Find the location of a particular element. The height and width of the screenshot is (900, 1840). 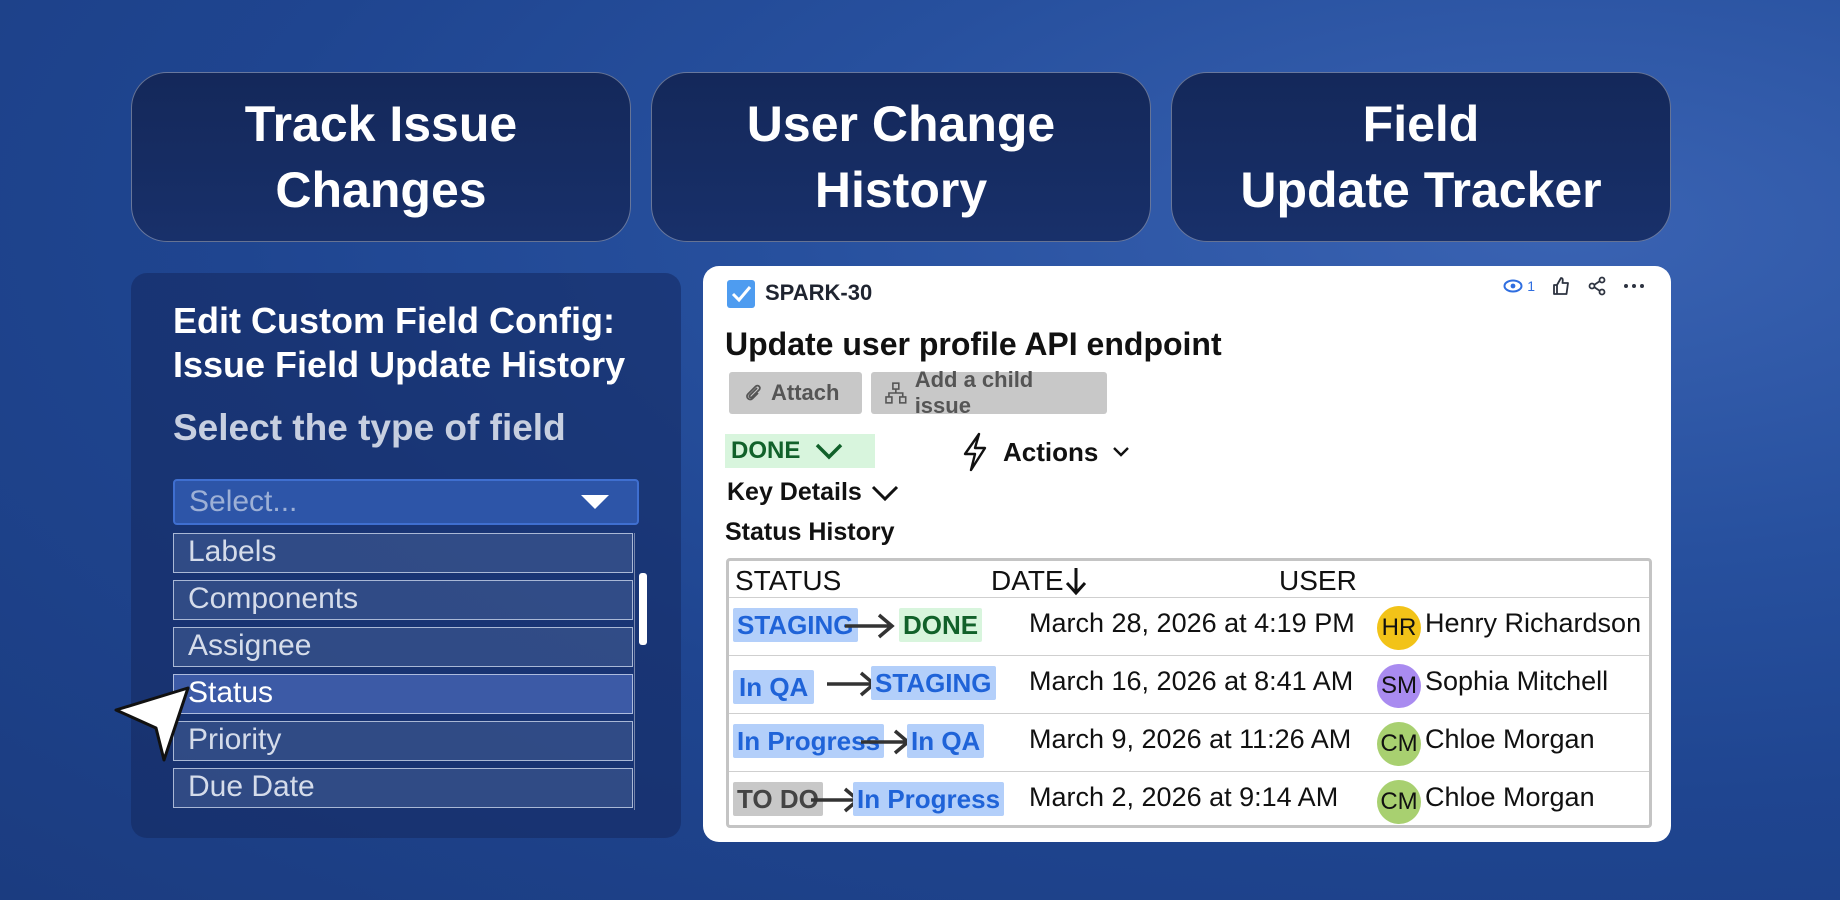

key-details-toggle: Key Details is located at coordinates (813, 492).